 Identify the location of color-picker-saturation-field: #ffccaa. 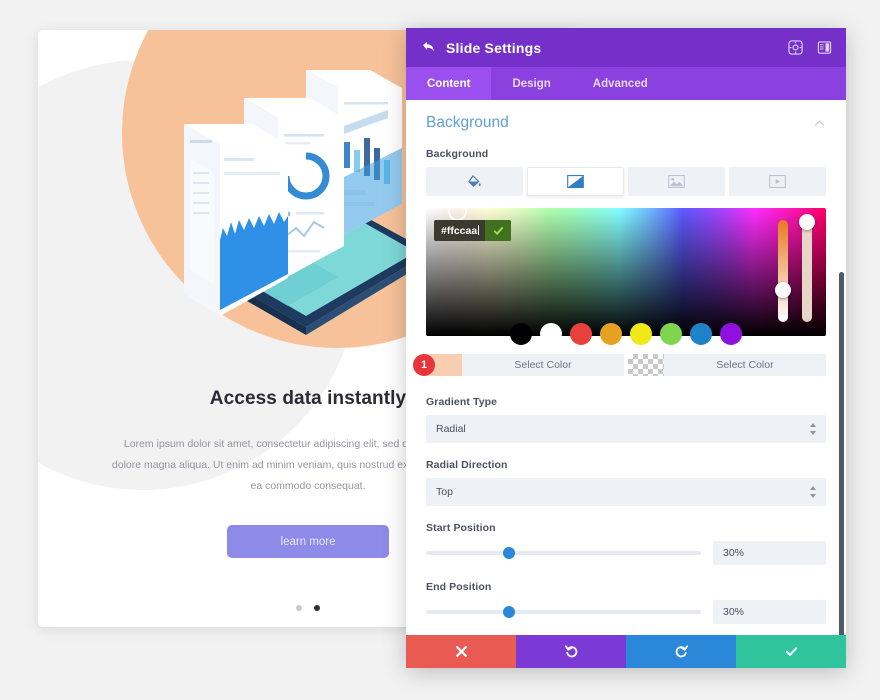
(626, 272).